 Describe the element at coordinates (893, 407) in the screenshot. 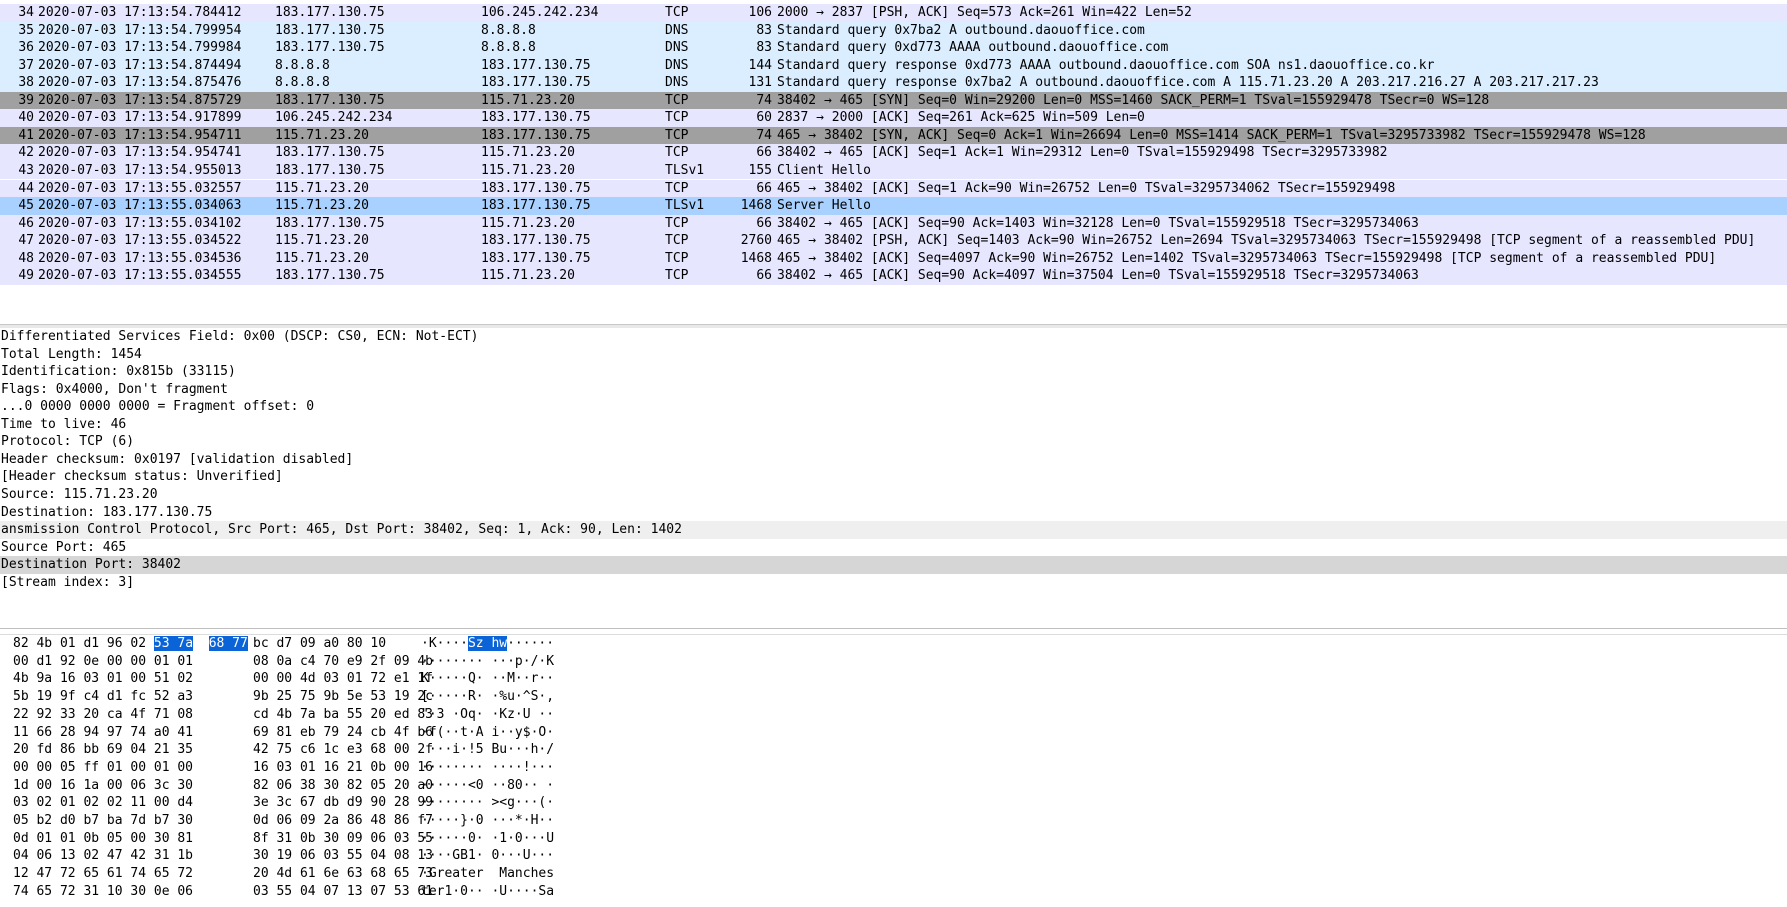

I see `detail-field: ...0 0000 0000 0000 = Fragment offset: 0` at that location.